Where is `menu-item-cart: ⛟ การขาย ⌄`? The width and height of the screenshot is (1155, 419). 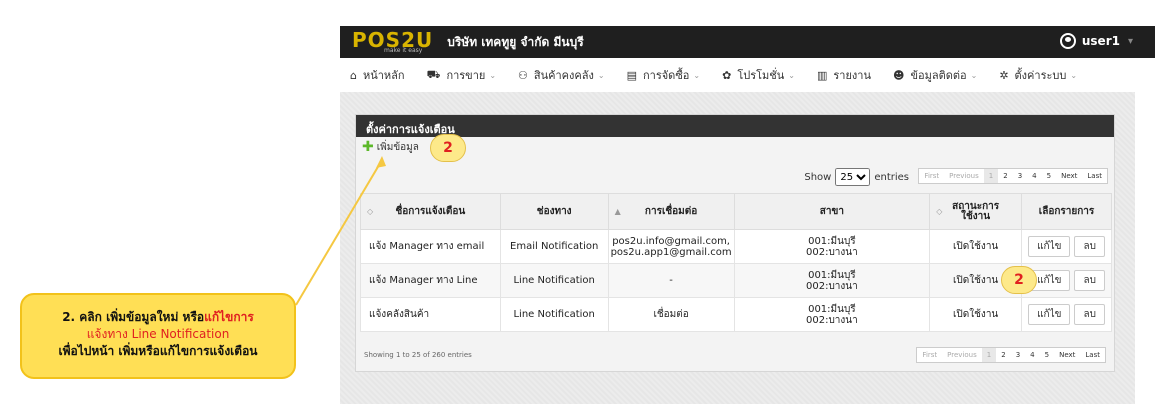 menu-item-cart: ⛟ การขาย ⌄ is located at coordinates (461, 75).